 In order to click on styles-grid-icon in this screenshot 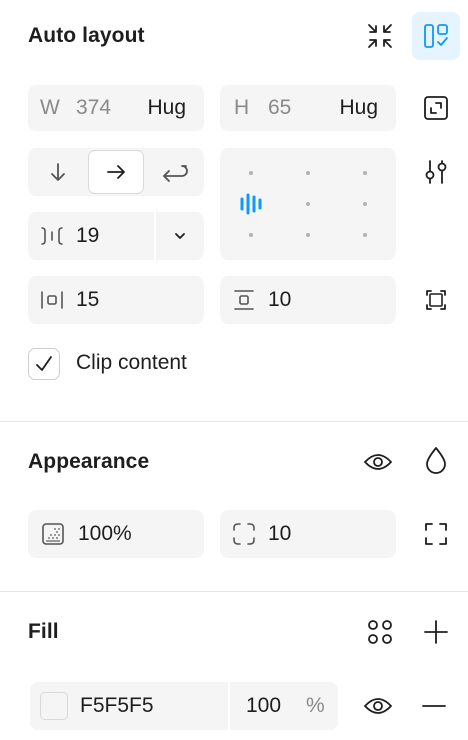, I will do `click(380, 632)`.